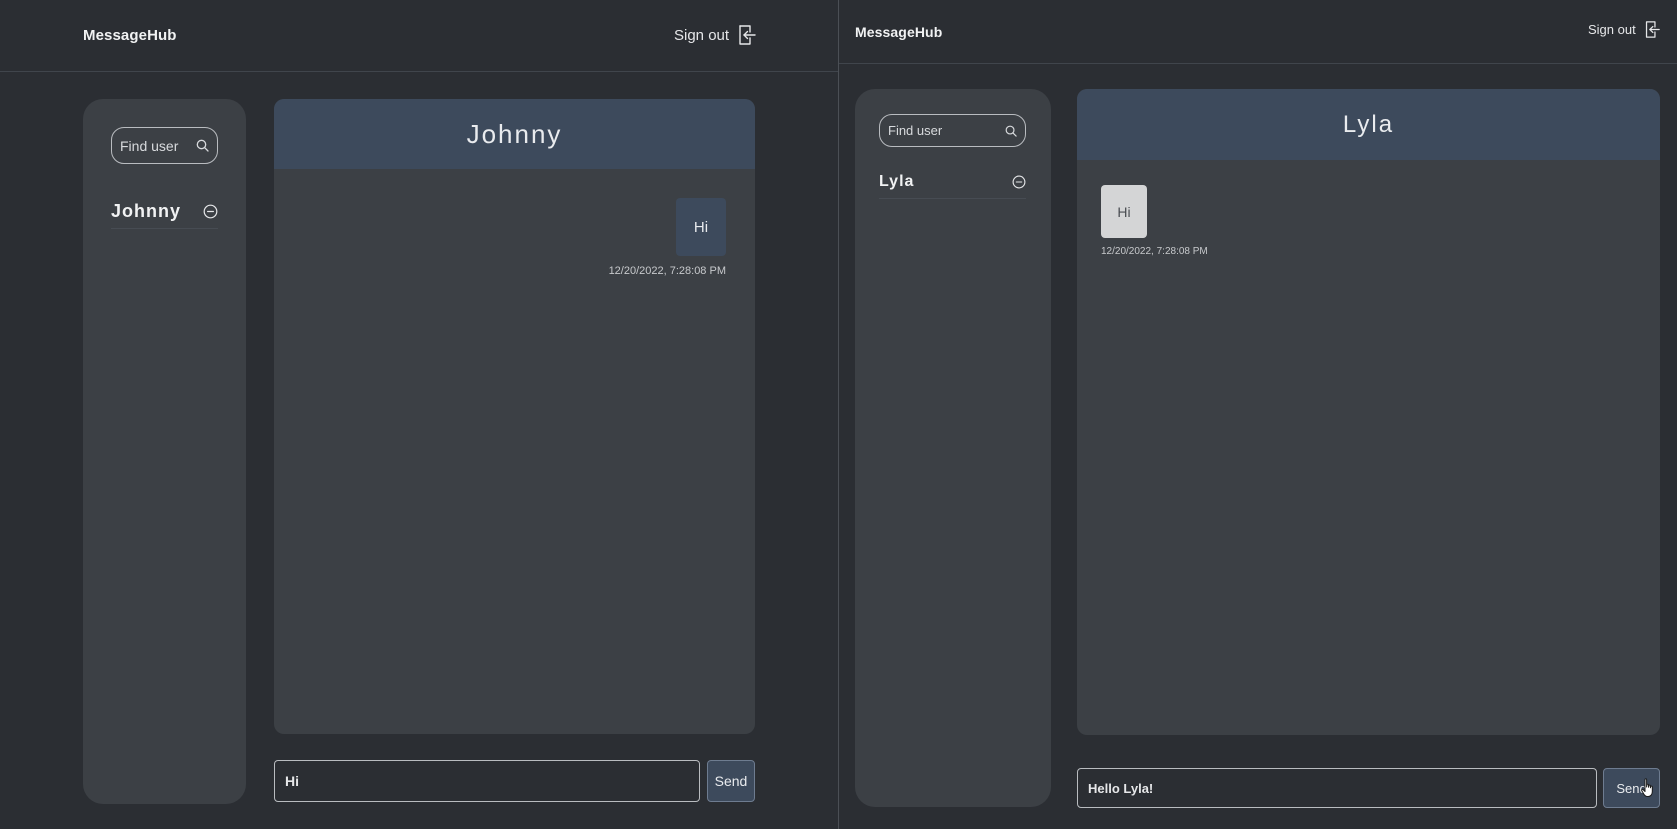 Image resolution: width=1677 pixels, height=829 pixels. What do you see at coordinates (1368, 124) in the screenshot?
I see `chat-header-title: Lyla` at bounding box center [1368, 124].